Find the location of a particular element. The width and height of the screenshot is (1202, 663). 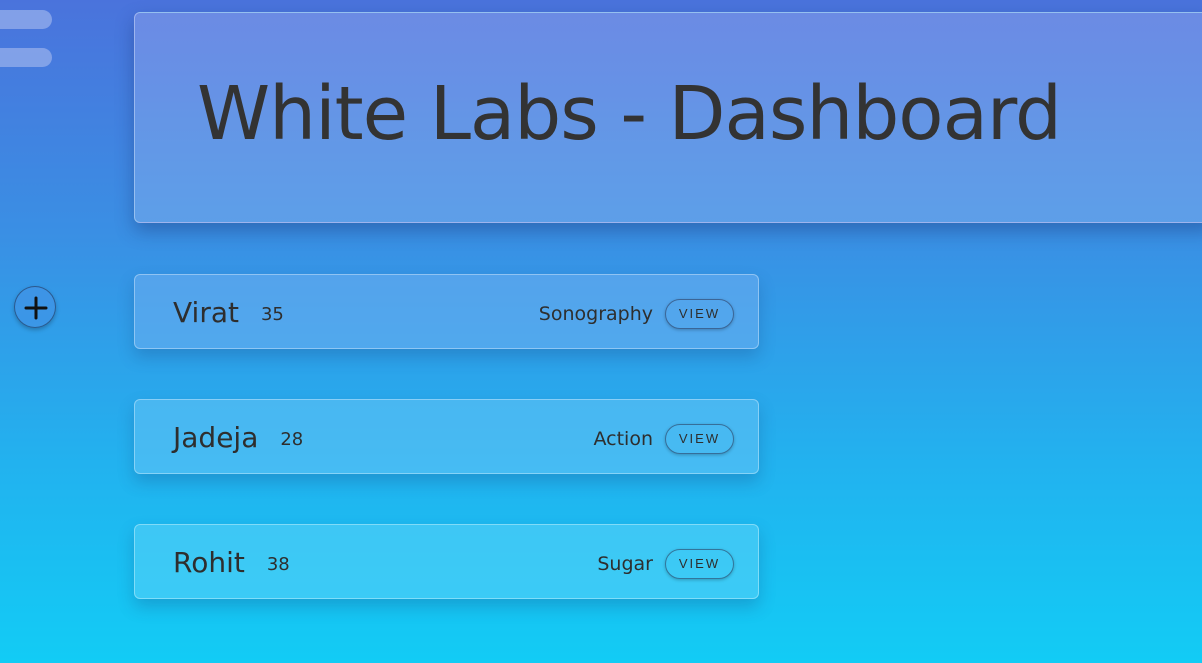

patient-age: 28 is located at coordinates (292, 439).